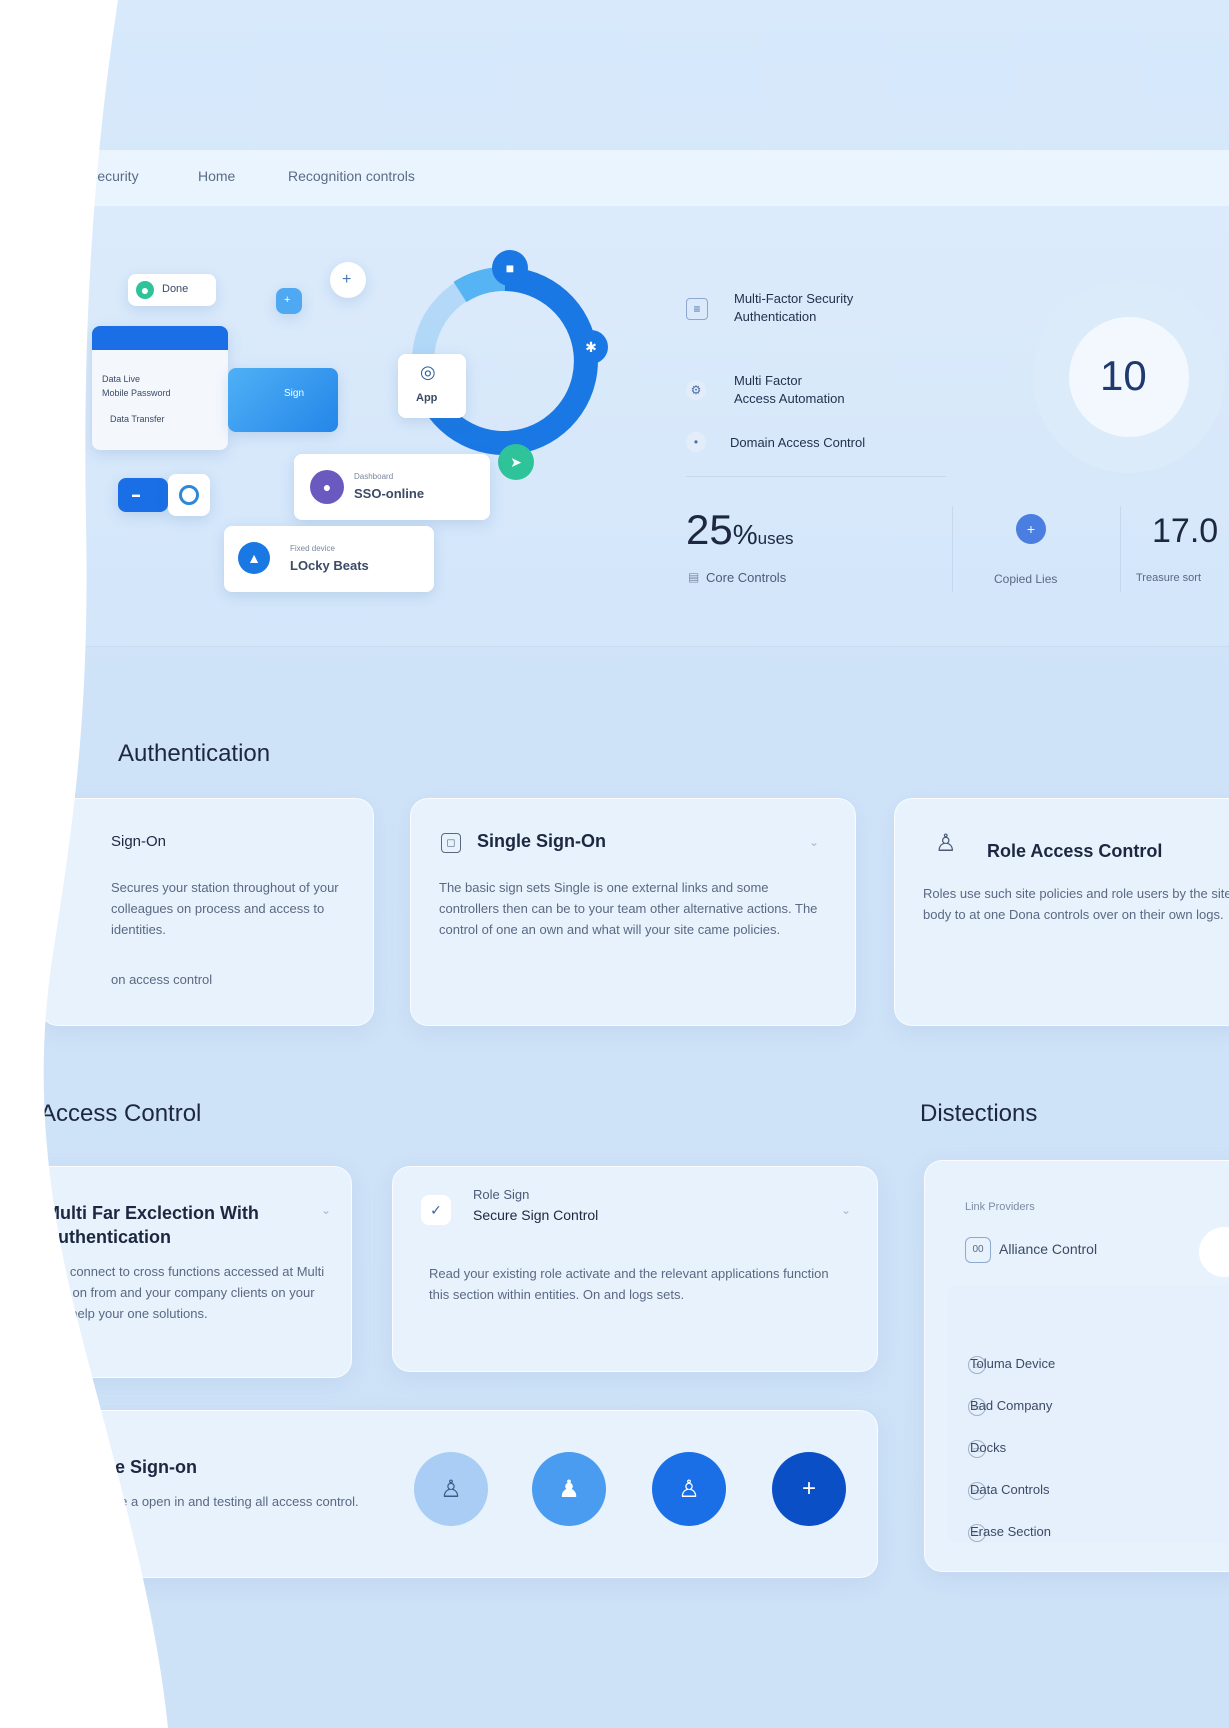 This screenshot has height=1728, width=1229. I want to click on feature-access: Multi Factor Access Automation, so click(789, 389).